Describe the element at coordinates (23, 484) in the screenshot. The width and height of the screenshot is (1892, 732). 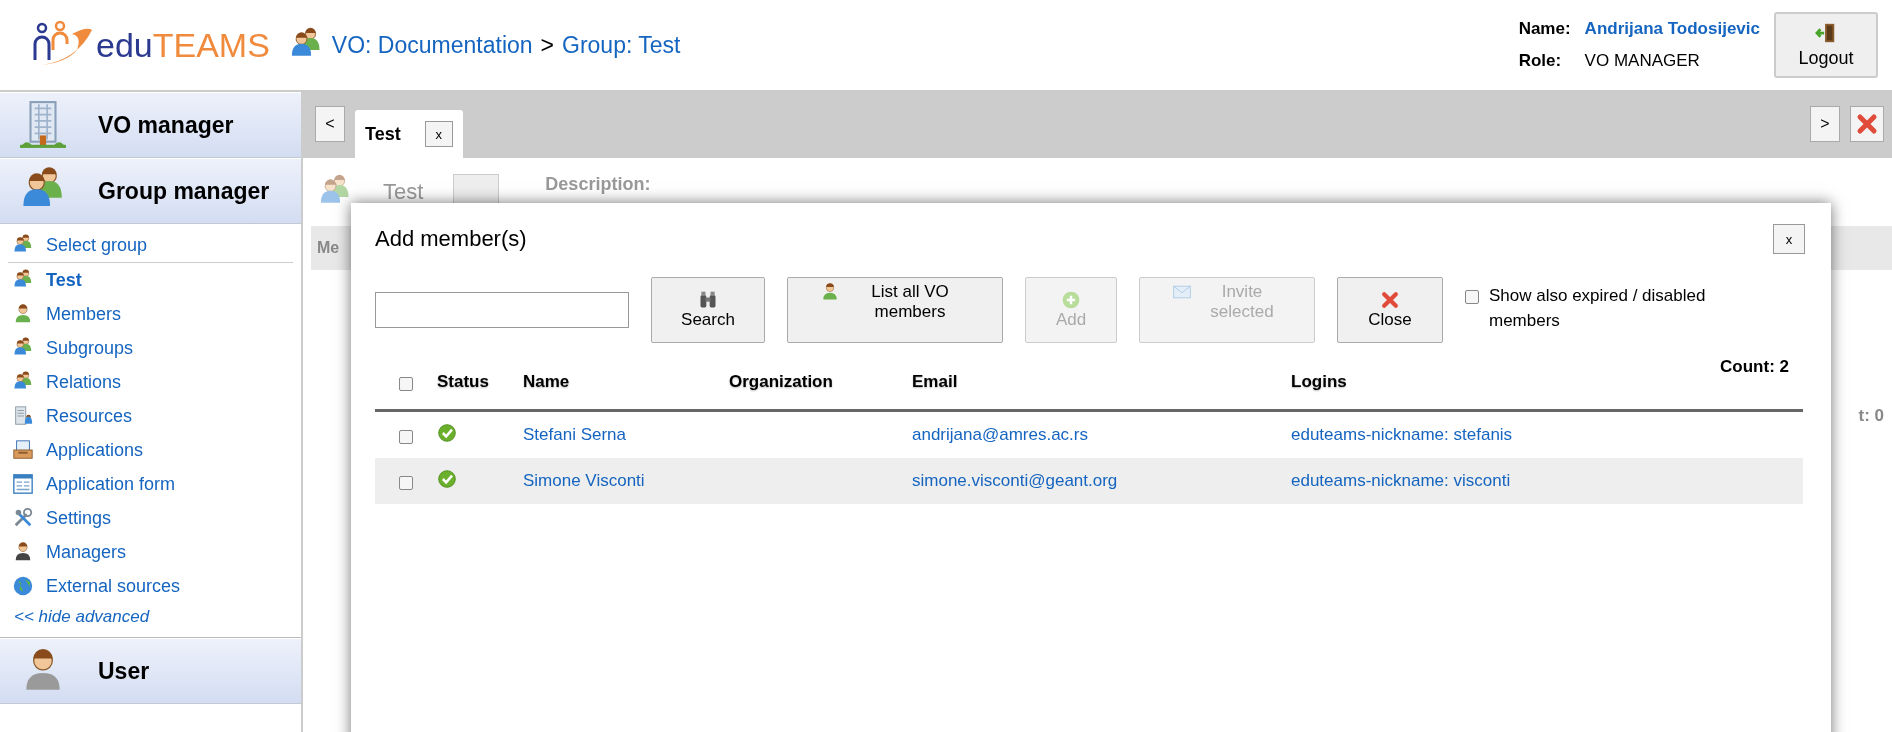
I see `form-icon` at that location.